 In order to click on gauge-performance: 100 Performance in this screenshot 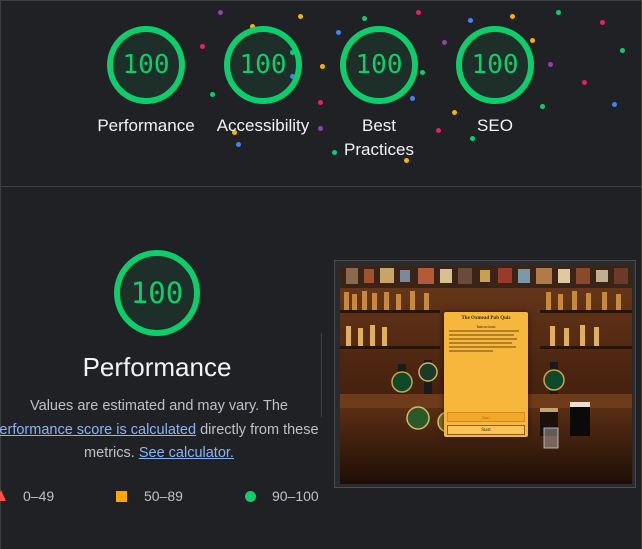, I will do `click(146, 96)`.